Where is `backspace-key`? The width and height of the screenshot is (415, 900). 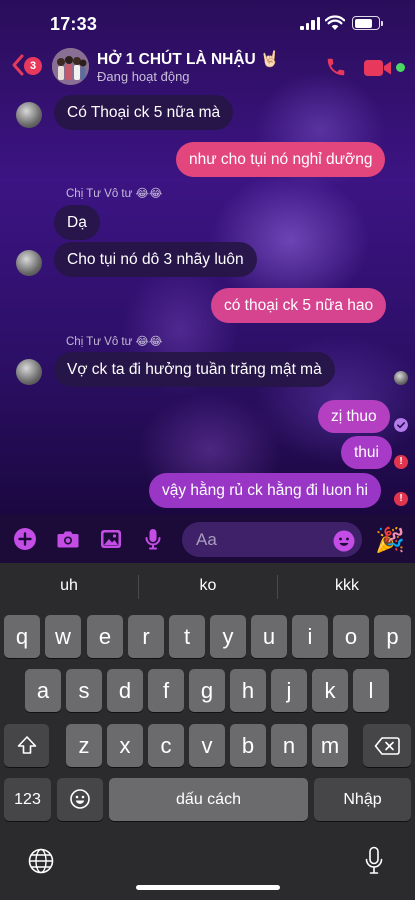
backspace-key is located at coordinates (387, 745).